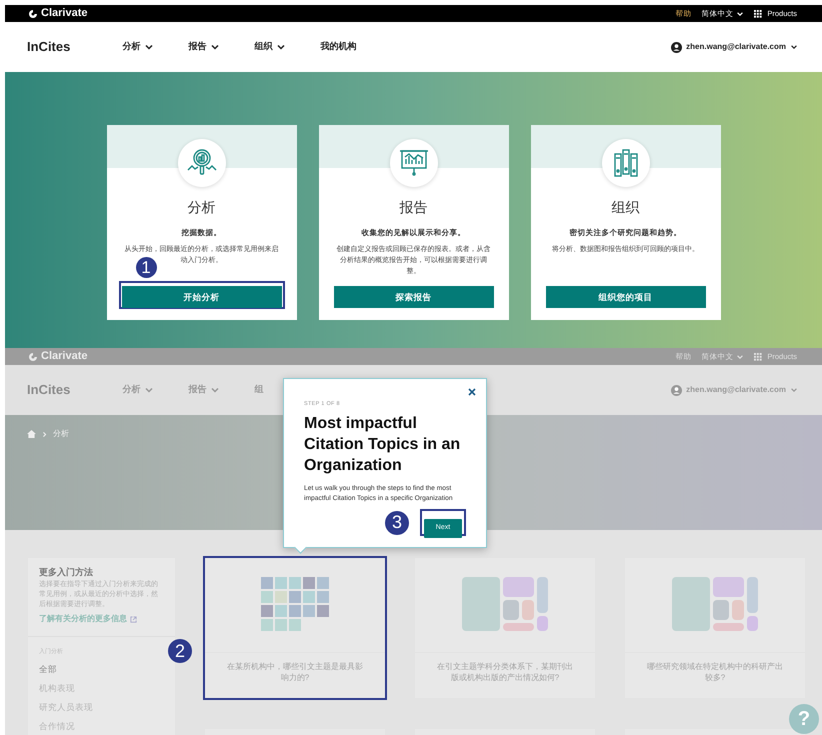 The image size is (822, 735). What do you see at coordinates (31, 434) in the screenshot?
I see `home-icon` at bounding box center [31, 434].